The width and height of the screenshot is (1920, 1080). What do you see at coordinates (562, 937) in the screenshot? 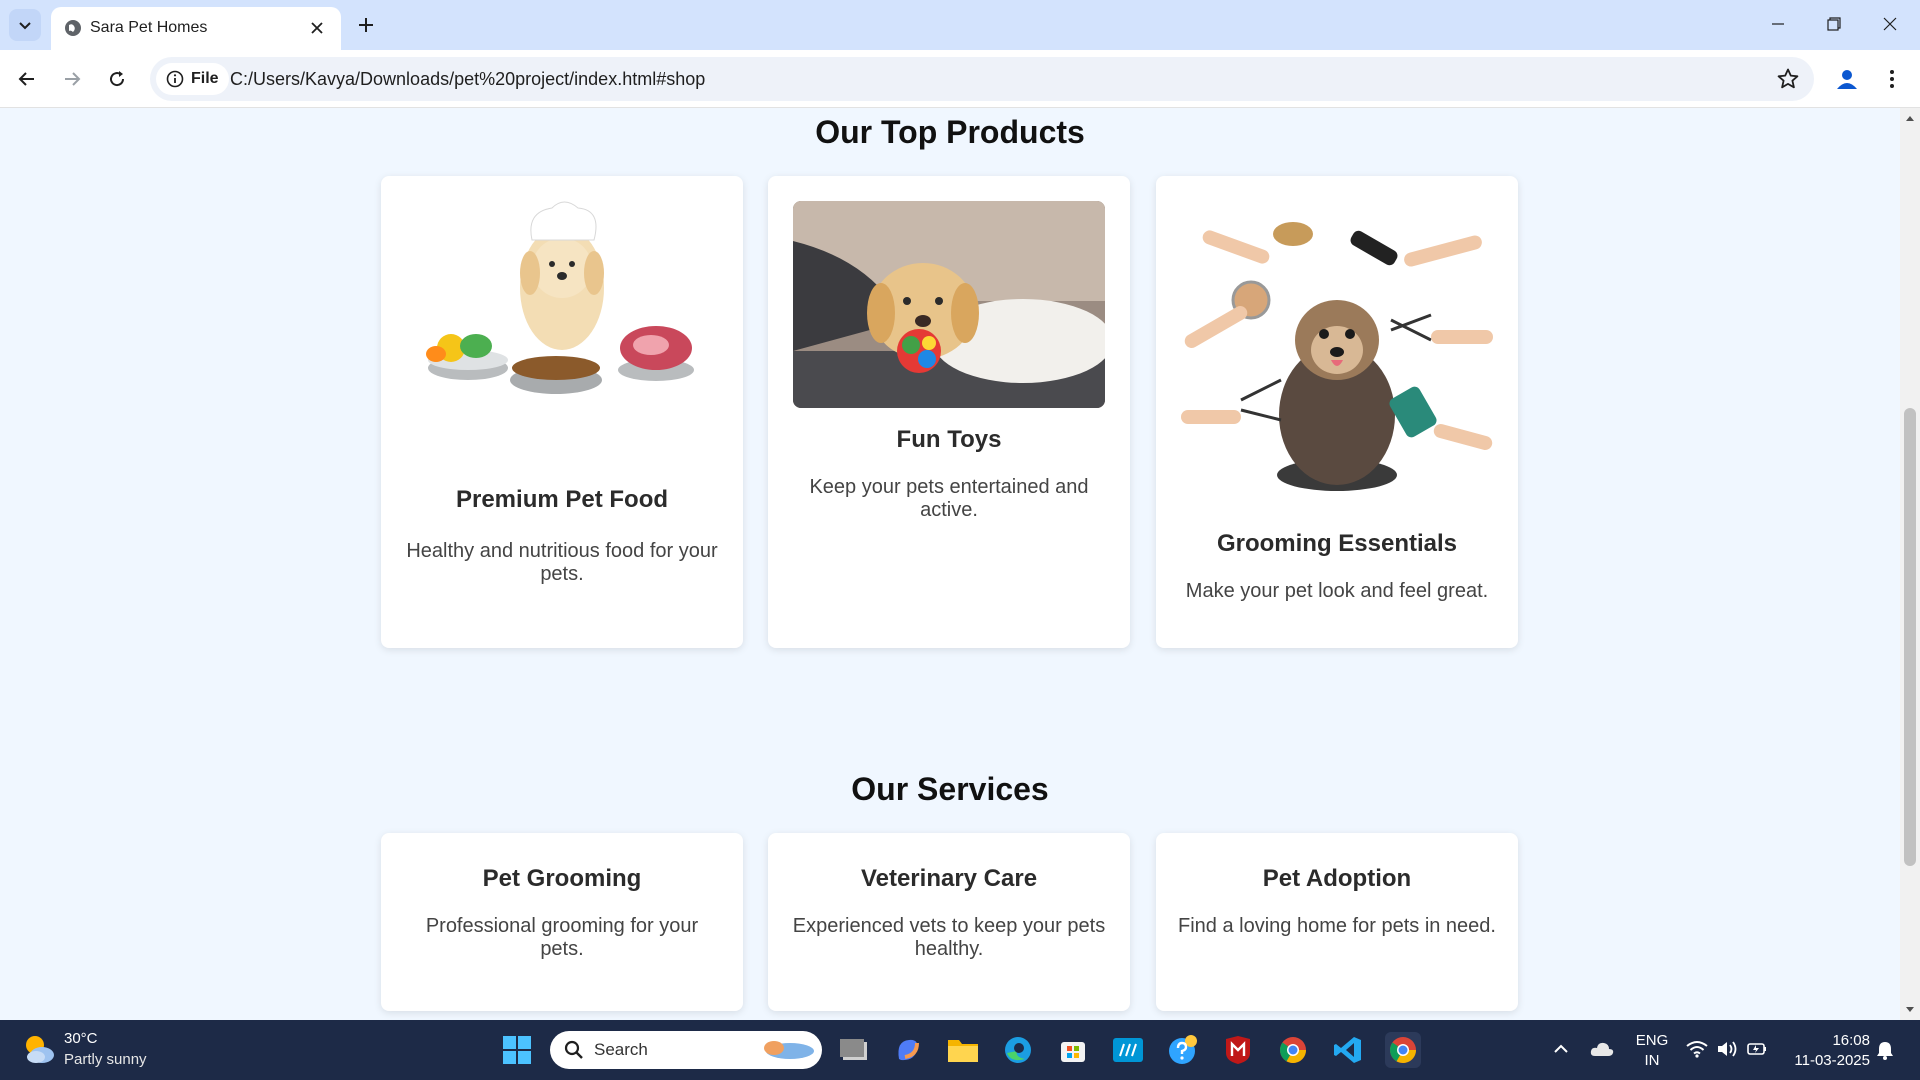
I see `service-description: Professional grooming for your pets.` at bounding box center [562, 937].